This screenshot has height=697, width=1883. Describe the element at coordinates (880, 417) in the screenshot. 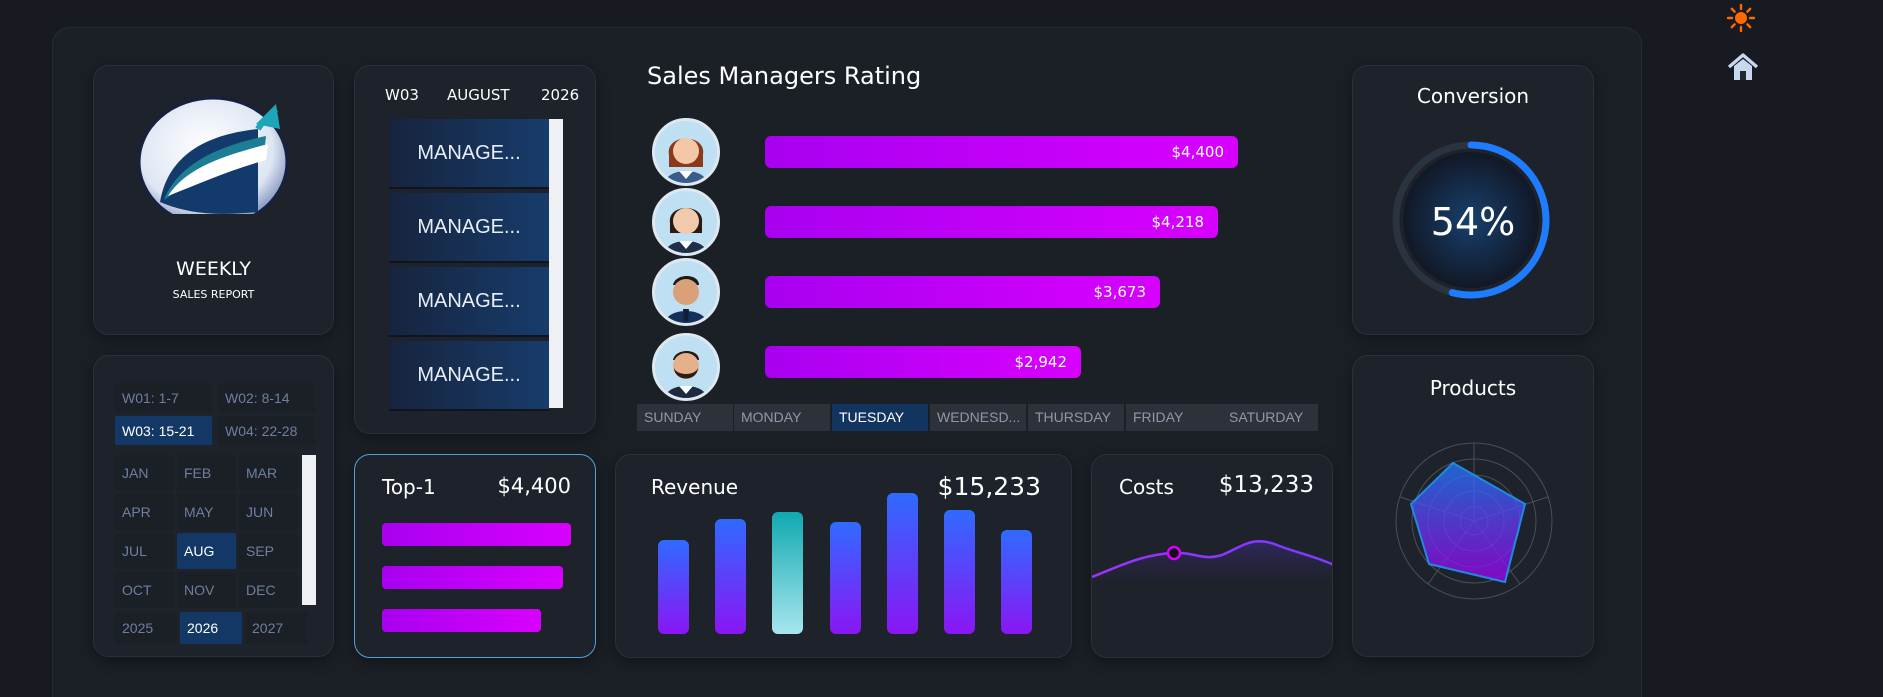

I see `day-slicer-item-selected: TUESDAY` at that location.